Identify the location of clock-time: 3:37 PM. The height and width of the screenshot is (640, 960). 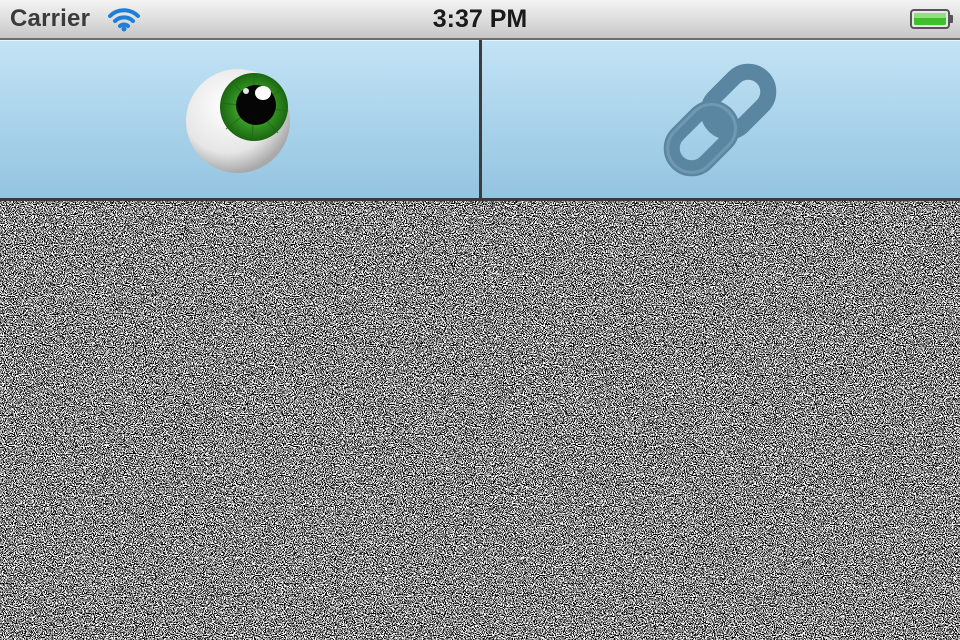
(480, 19).